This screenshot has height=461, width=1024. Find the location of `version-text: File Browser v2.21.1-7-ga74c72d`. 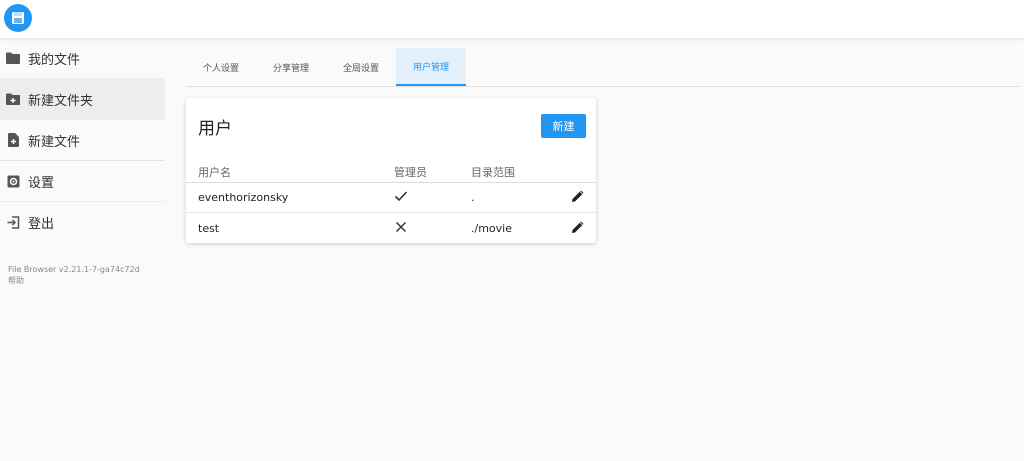

version-text: File Browser v2.21.1-7-ga74c72d is located at coordinates (74, 269).